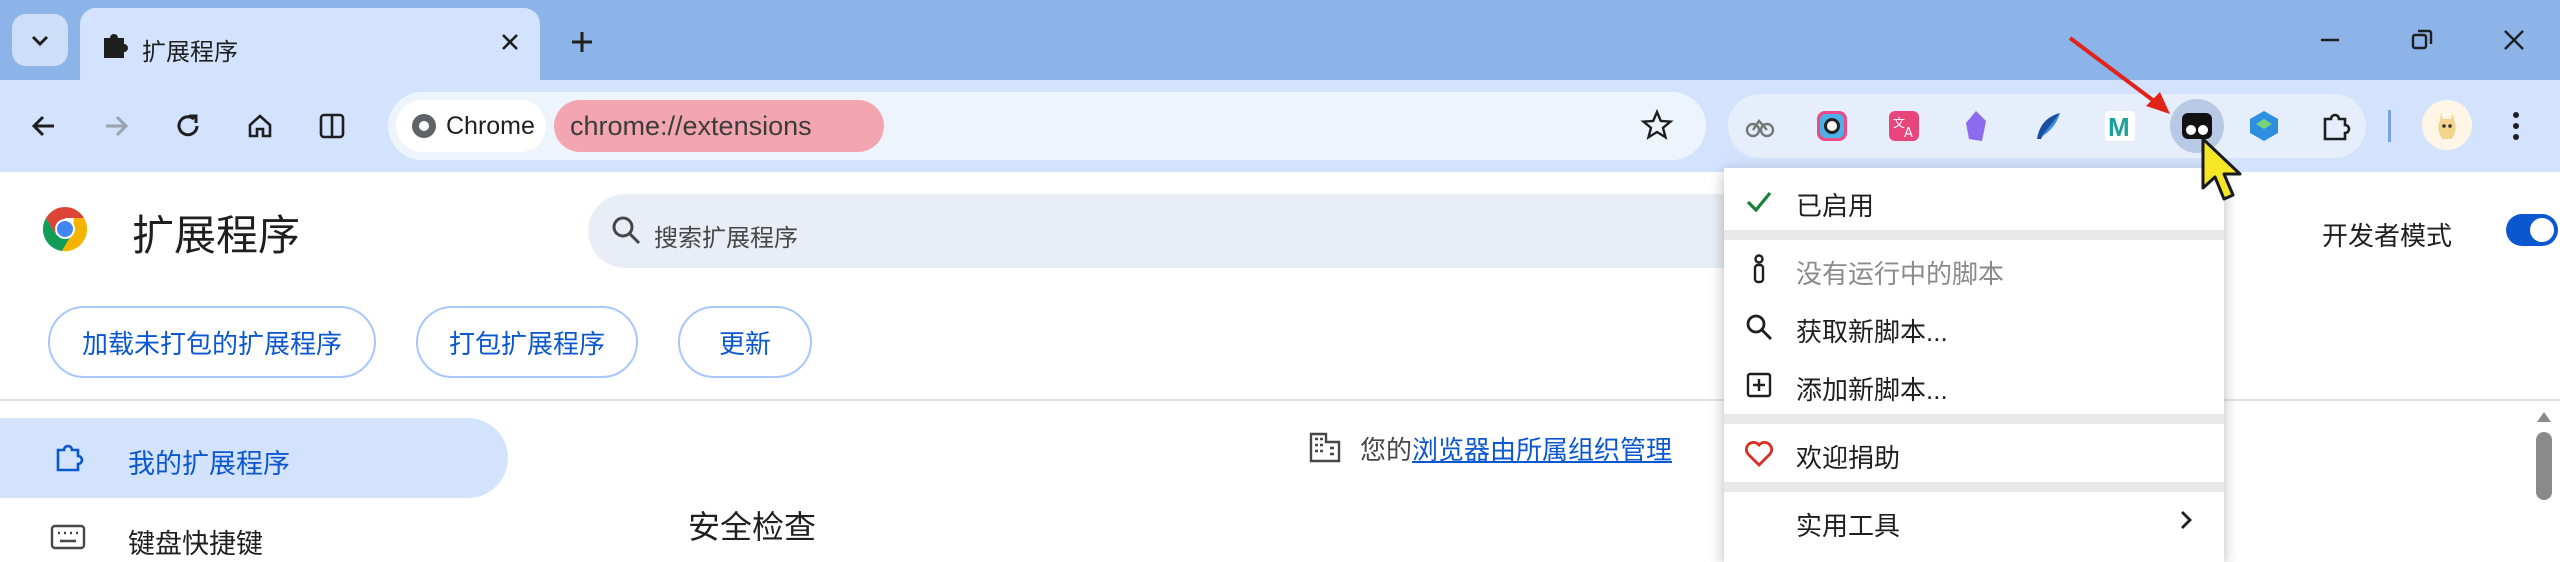 The height and width of the screenshot is (562, 2560). What do you see at coordinates (1900, 274) in the screenshot?
I see `menu-label-no-scripts: 没有运行中的脚本` at bounding box center [1900, 274].